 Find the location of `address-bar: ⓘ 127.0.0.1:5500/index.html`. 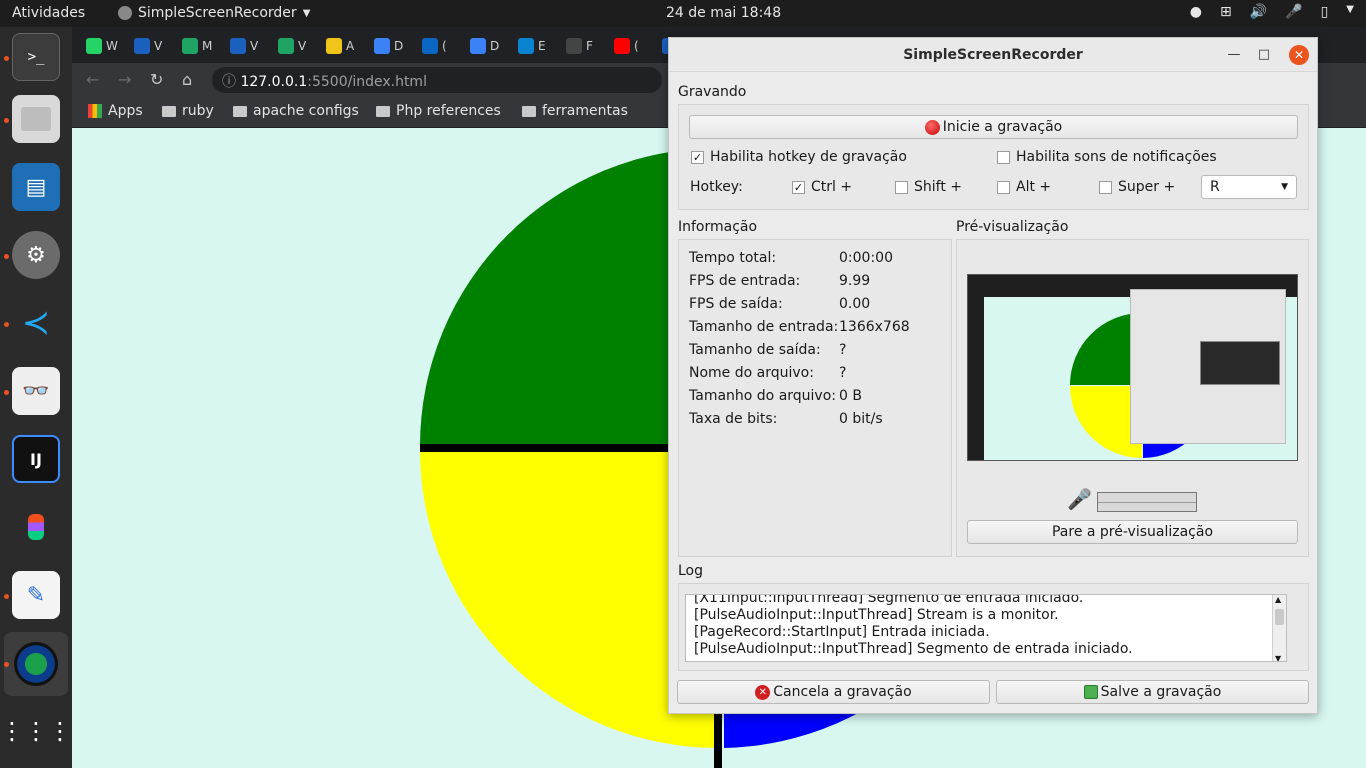

address-bar: ⓘ 127.0.0.1:5500/index.html is located at coordinates (437, 80).